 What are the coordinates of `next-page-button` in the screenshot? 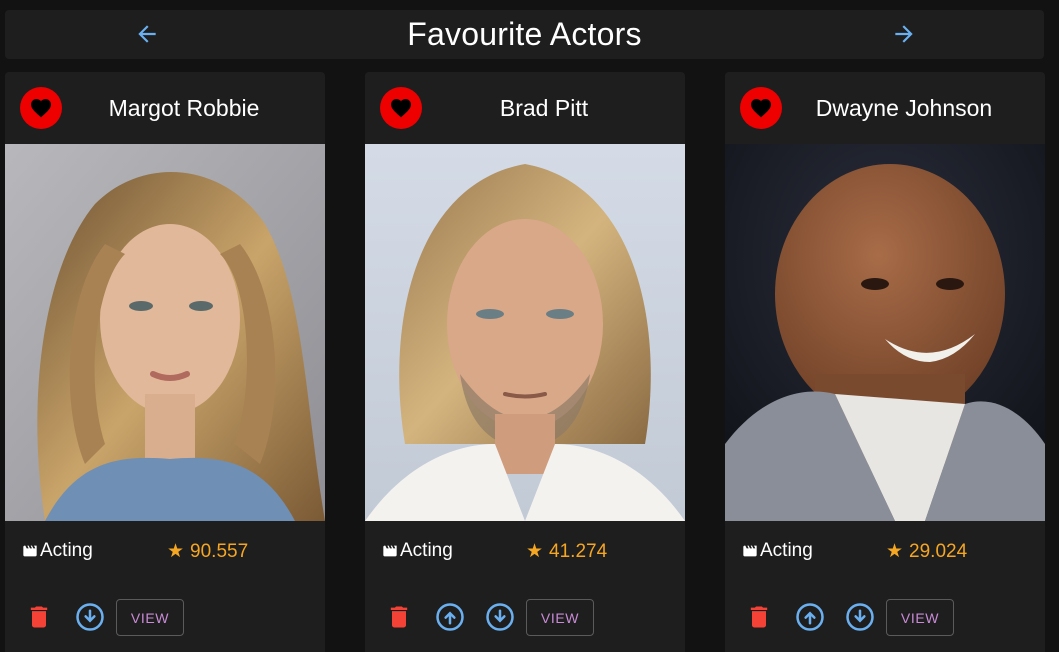 It's located at (904, 34).